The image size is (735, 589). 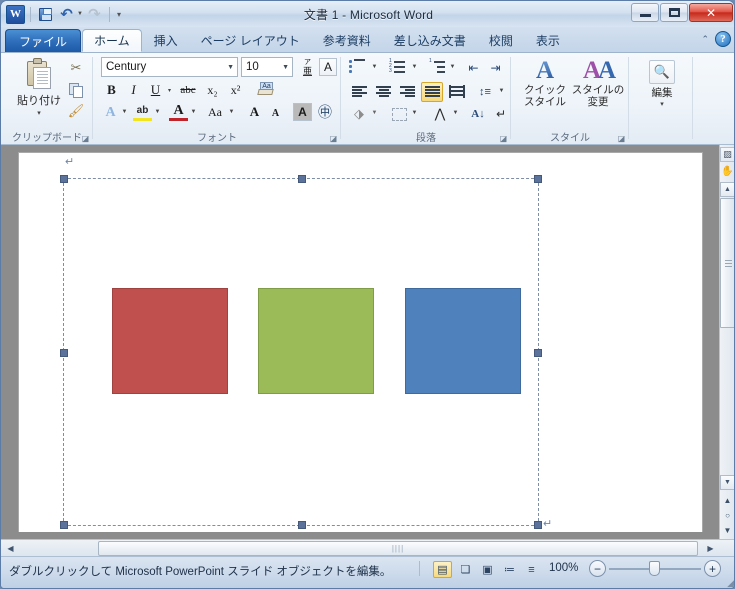 What do you see at coordinates (374, 67) in the screenshot?
I see `bullets-dropdown-icon: ▼` at bounding box center [374, 67].